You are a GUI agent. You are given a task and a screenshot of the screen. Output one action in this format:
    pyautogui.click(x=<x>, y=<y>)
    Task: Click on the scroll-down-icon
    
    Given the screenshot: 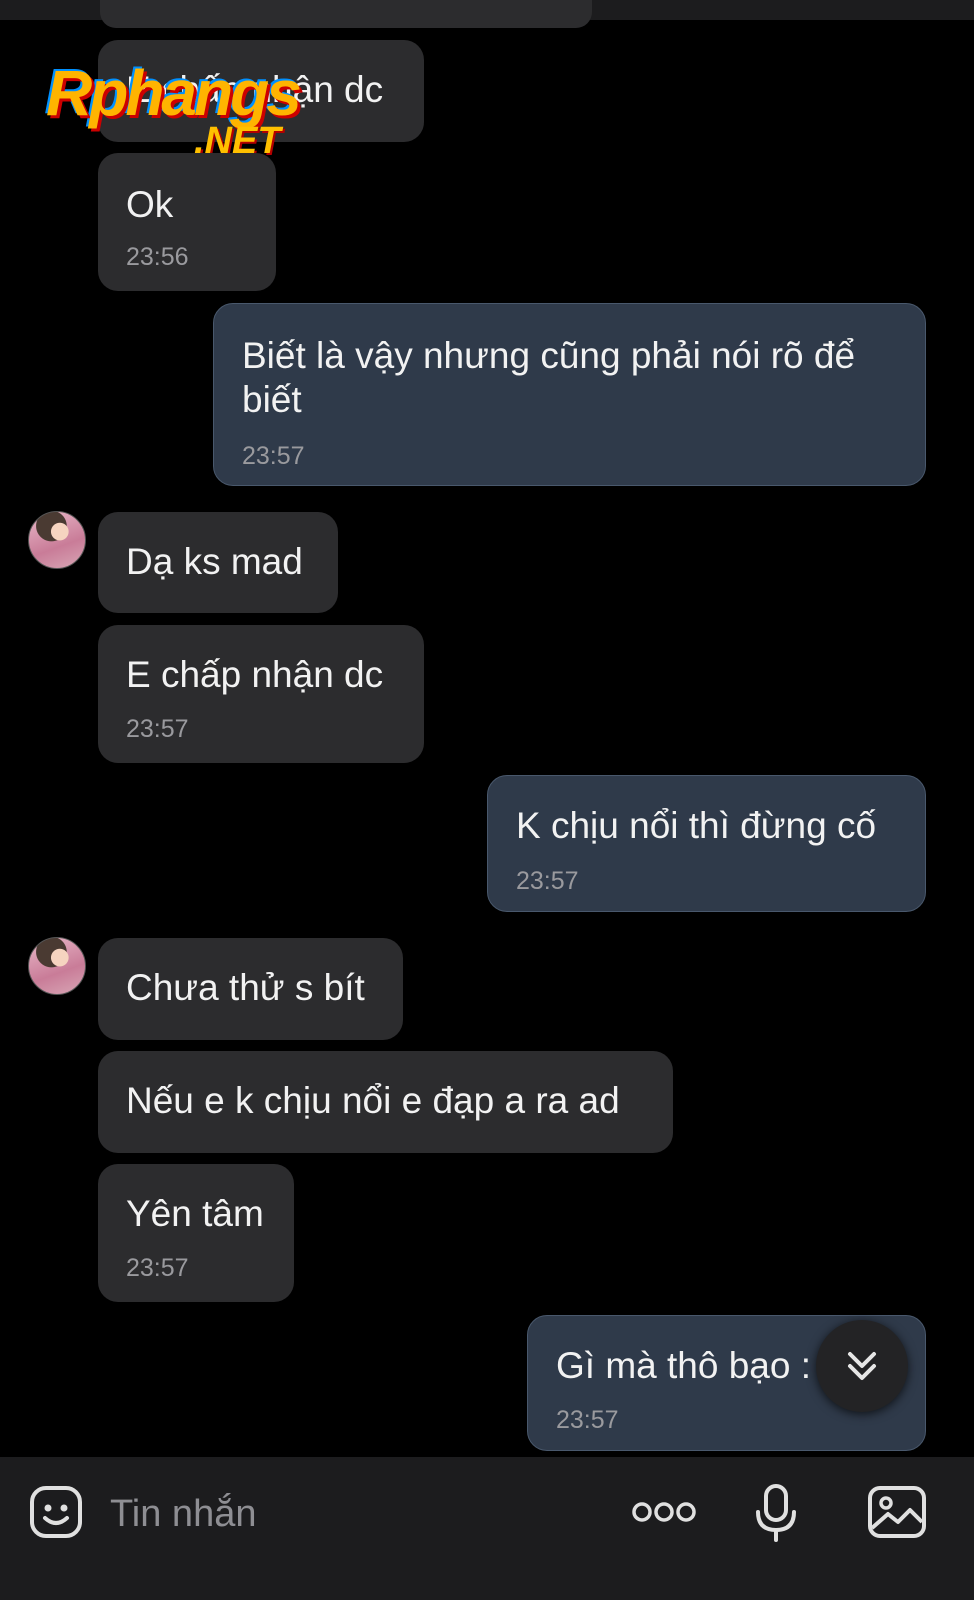 What is the action you would take?
    pyautogui.click(x=862, y=1366)
    